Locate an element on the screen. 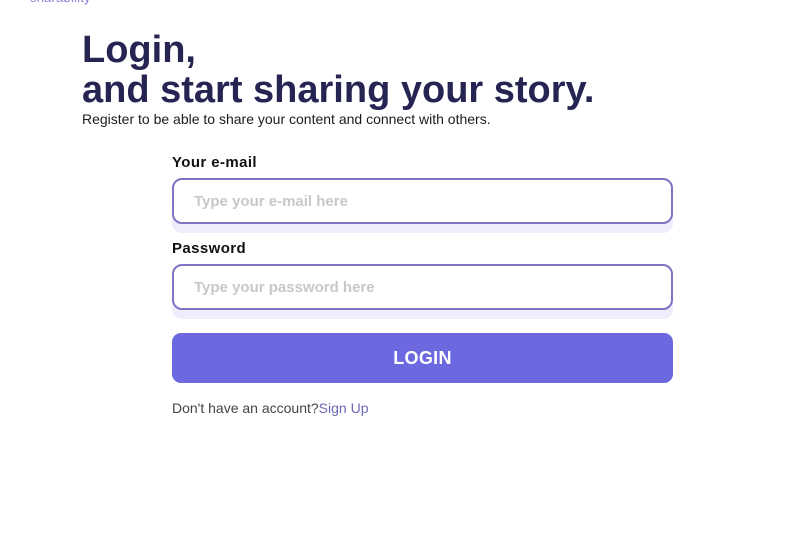  email-label: Your e-mail is located at coordinates (214, 162).